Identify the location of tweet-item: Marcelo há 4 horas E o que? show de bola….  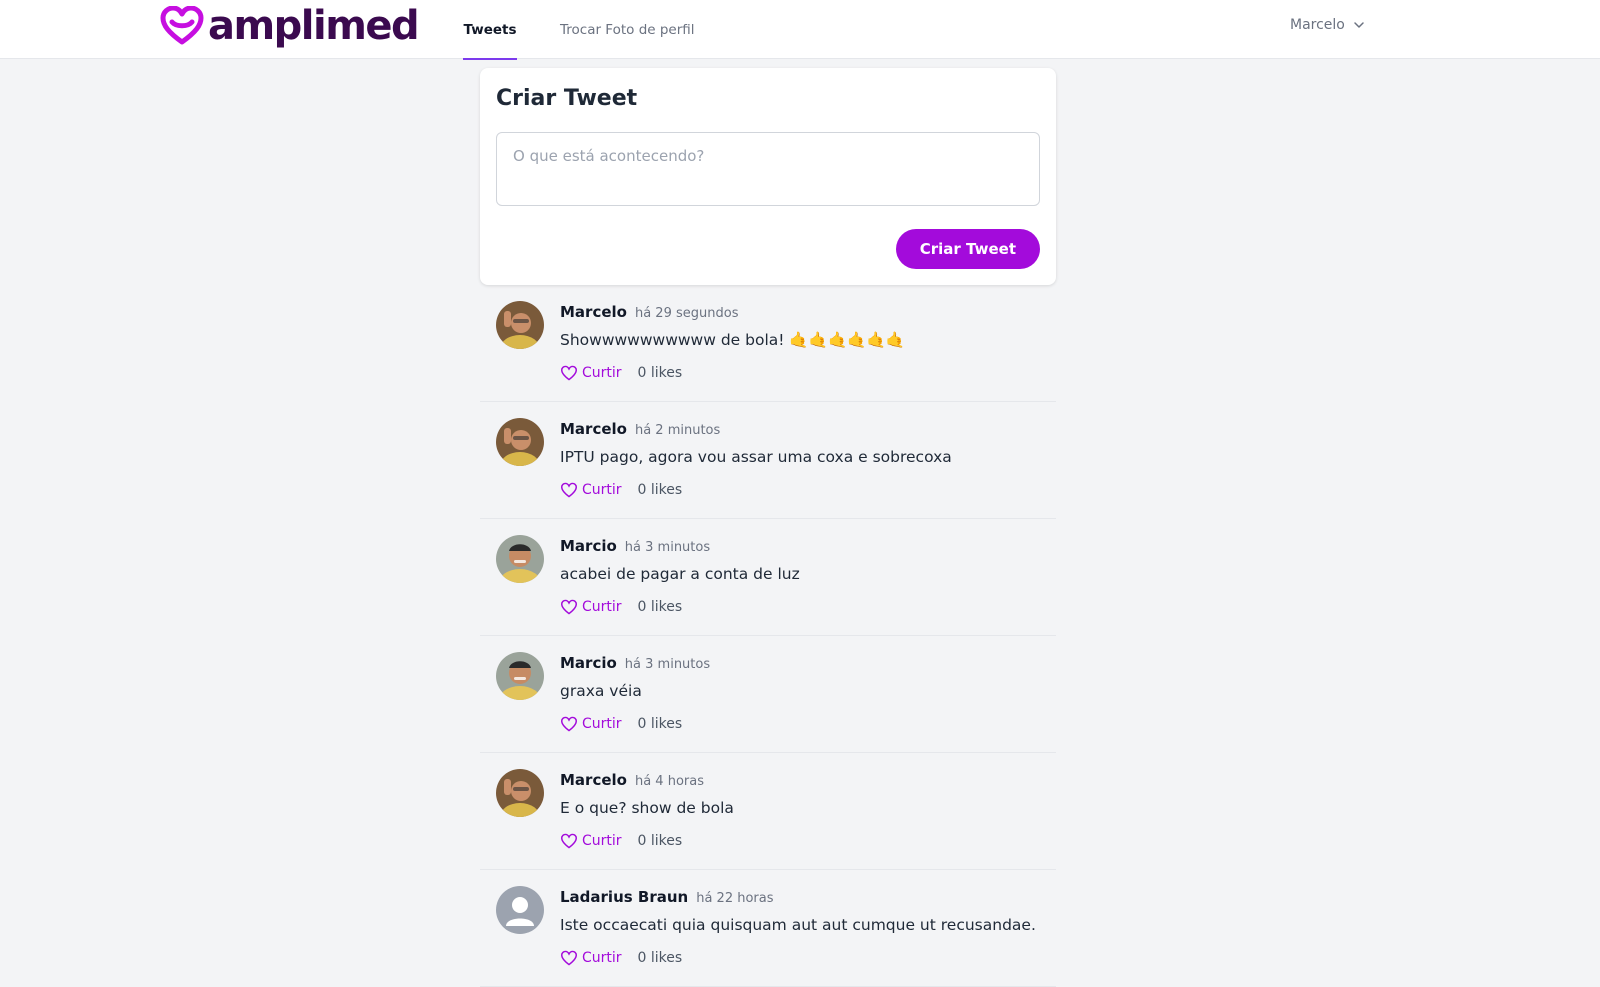
(768, 811).